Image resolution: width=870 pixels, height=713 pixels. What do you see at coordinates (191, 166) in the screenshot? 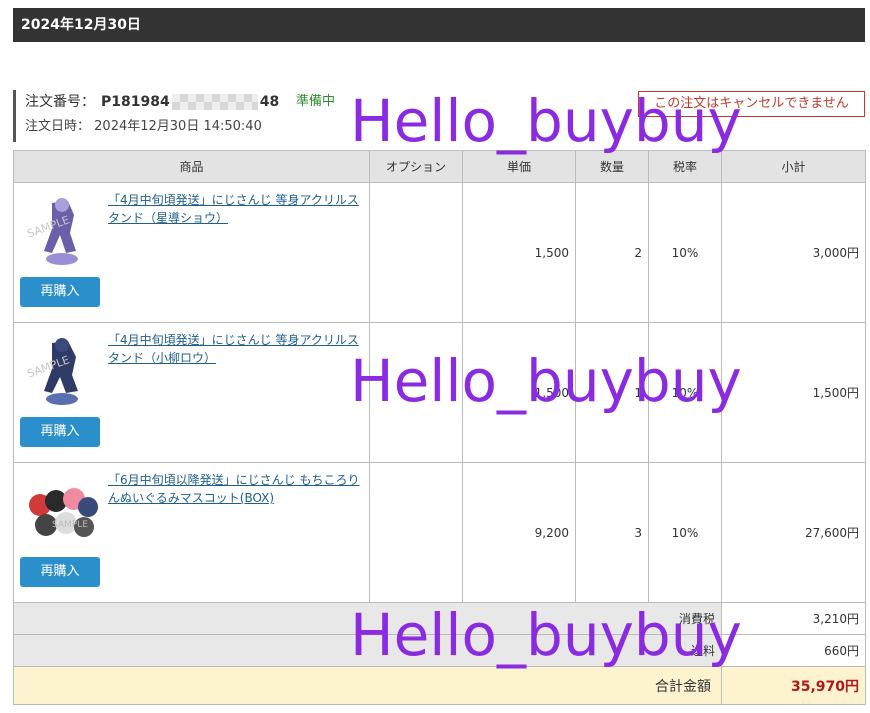
I see `col-product: 商品` at bounding box center [191, 166].